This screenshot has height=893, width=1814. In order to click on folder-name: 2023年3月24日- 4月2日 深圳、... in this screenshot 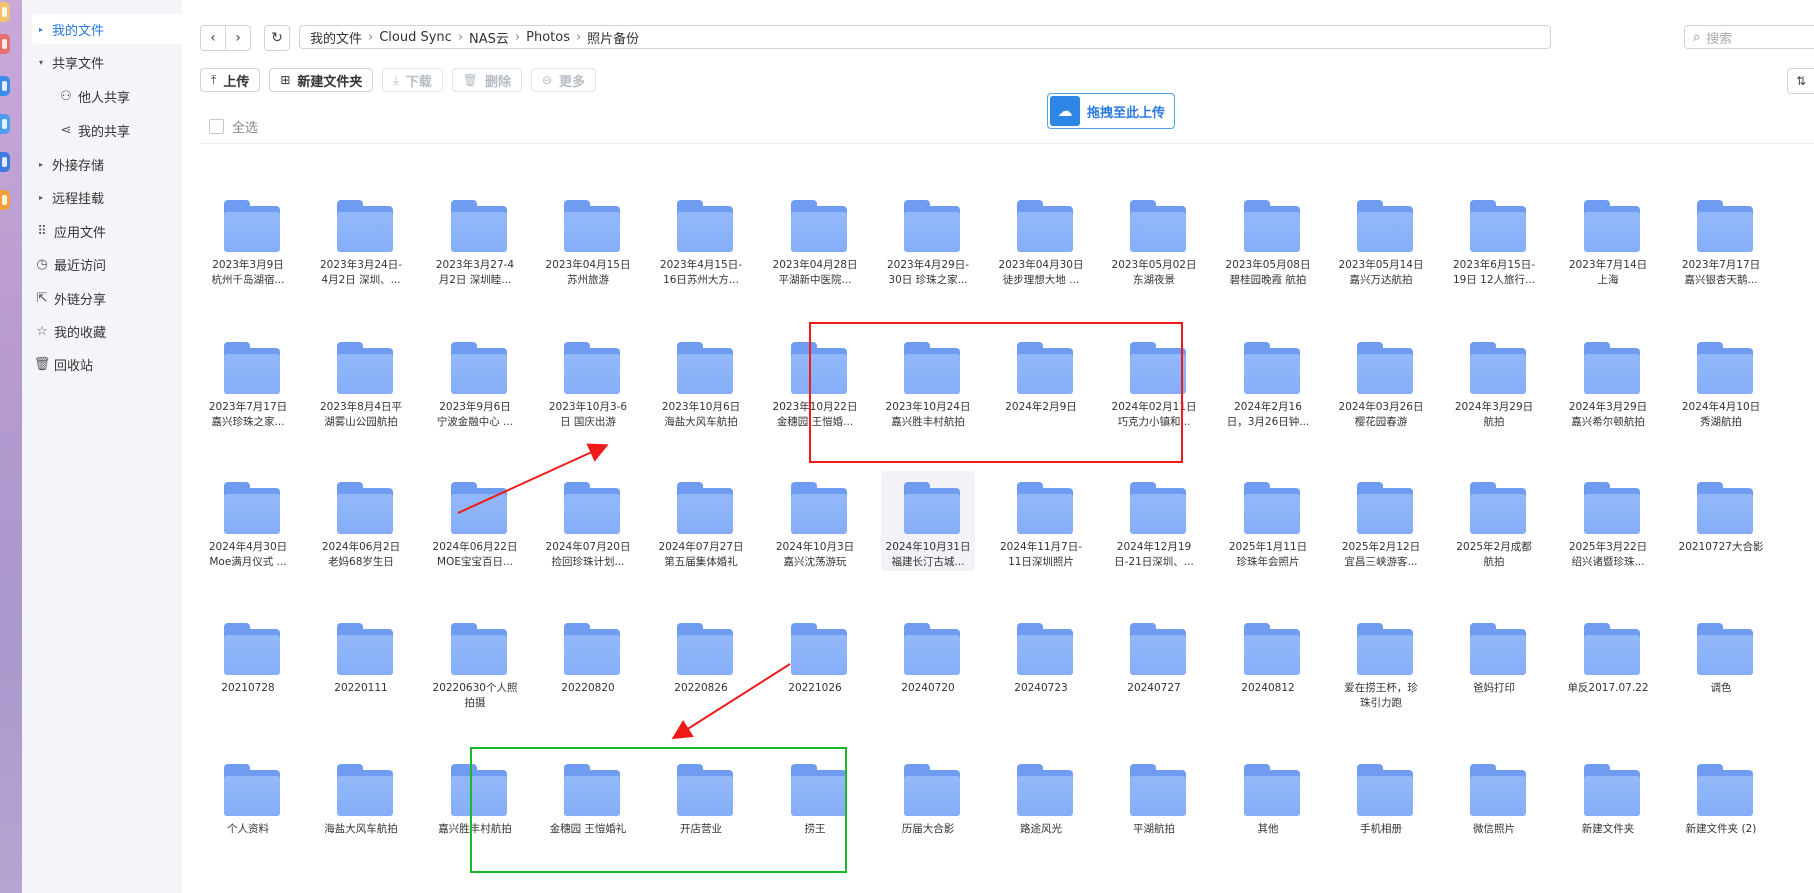, I will do `click(361, 272)`.